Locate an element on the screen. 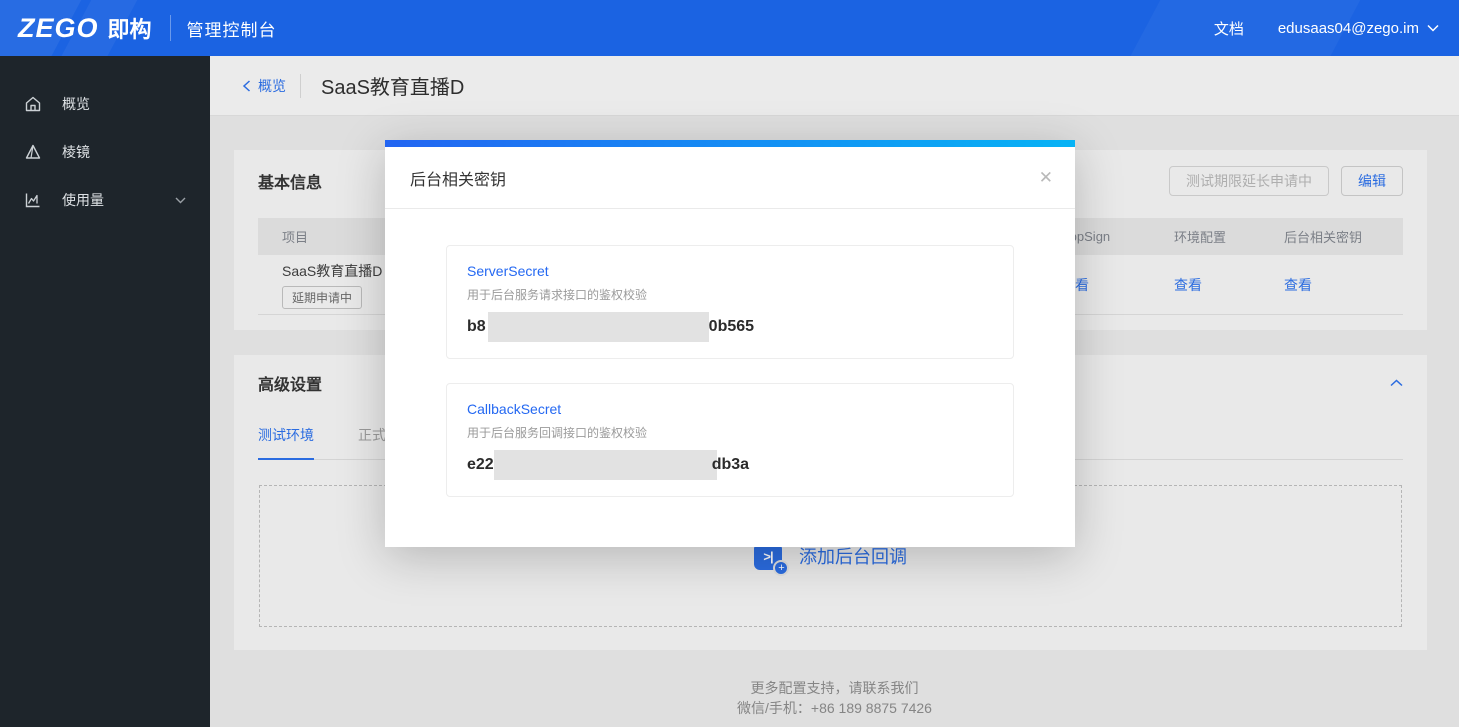 The height and width of the screenshot is (727, 1459). status-badge: 延期申请中 is located at coordinates (322, 297).